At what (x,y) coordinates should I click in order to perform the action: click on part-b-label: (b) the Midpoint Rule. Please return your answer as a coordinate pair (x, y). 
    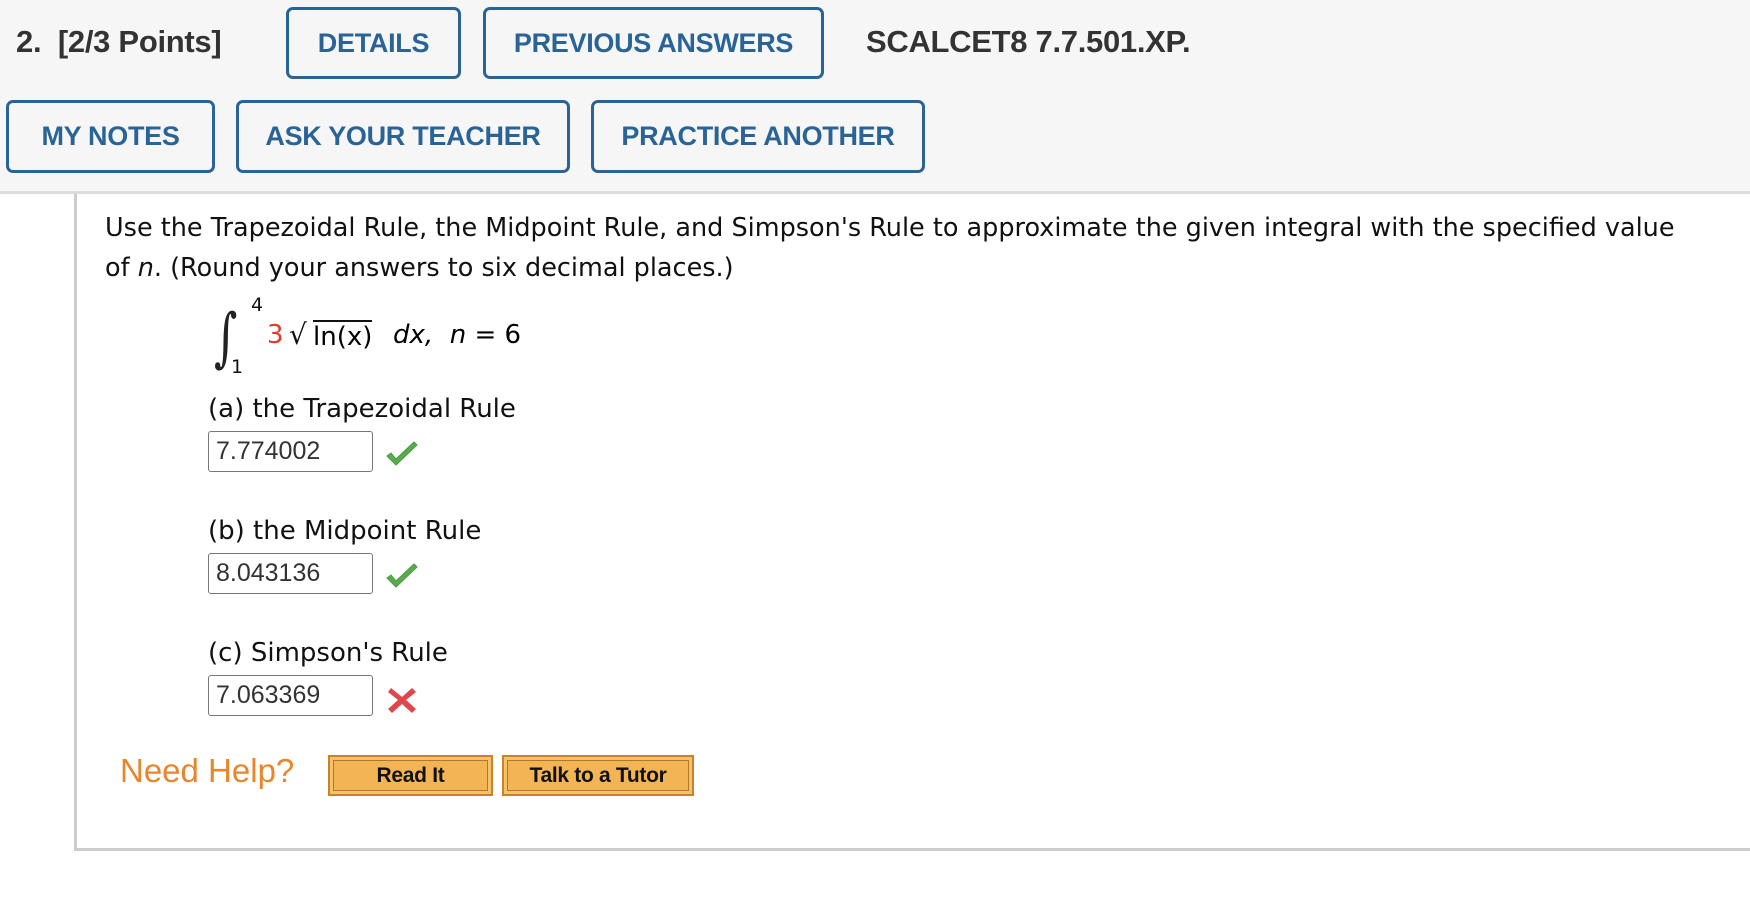
    Looking at the image, I should click on (345, 531).